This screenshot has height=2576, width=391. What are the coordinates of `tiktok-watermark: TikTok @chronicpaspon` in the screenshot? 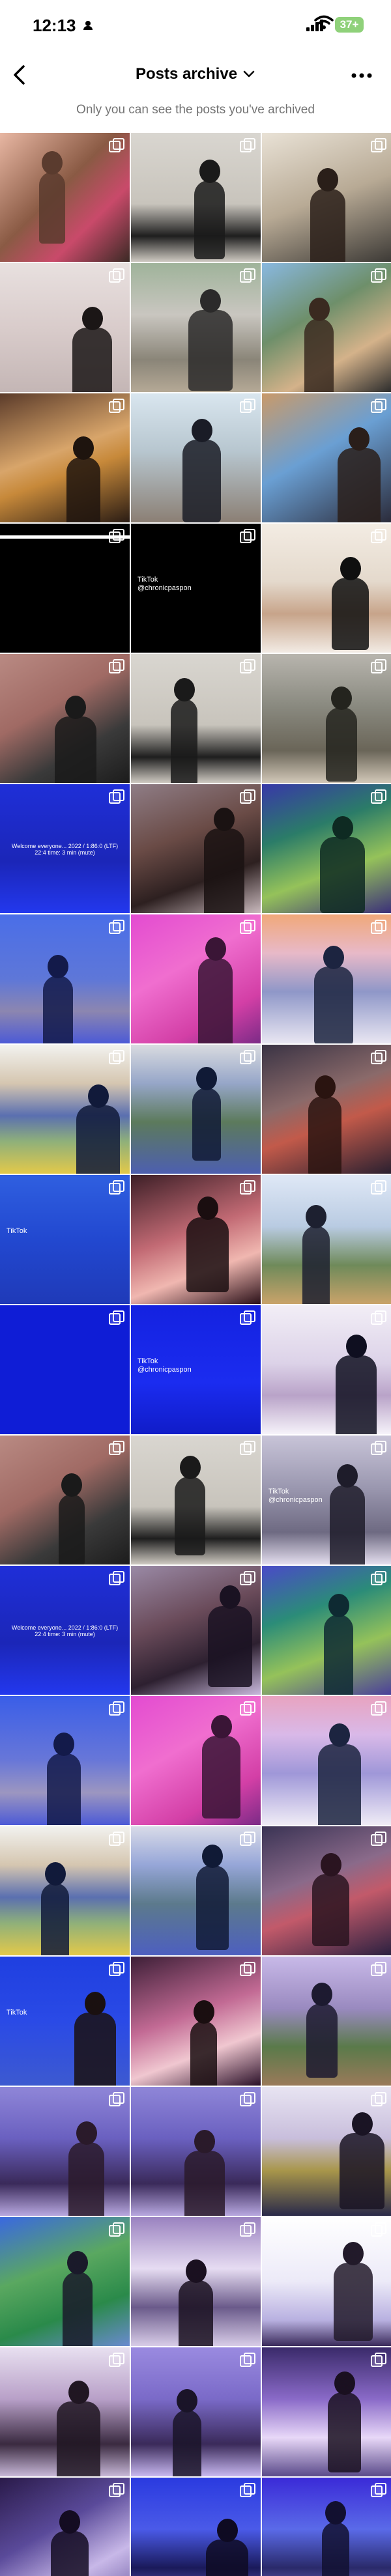 It's located at (165, 1365).